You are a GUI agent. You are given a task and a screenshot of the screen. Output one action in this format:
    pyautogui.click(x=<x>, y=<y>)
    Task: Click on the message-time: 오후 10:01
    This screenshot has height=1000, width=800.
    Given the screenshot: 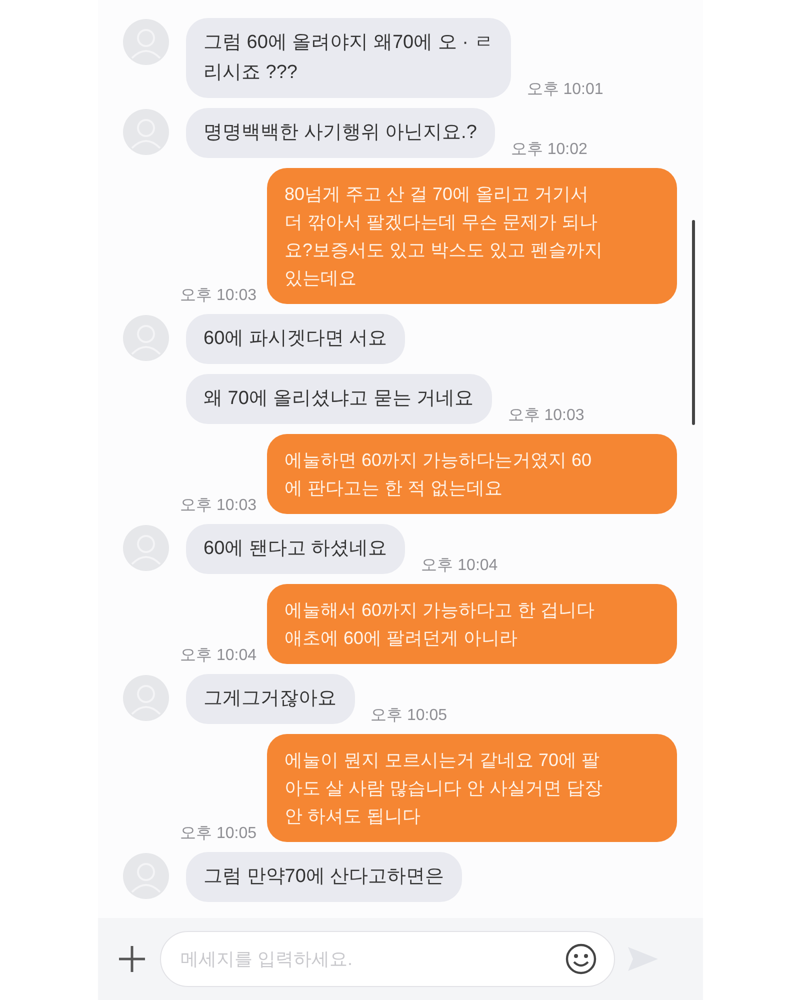 What is the action you would take?
    pyautogui.click(x=565, y=90)
    